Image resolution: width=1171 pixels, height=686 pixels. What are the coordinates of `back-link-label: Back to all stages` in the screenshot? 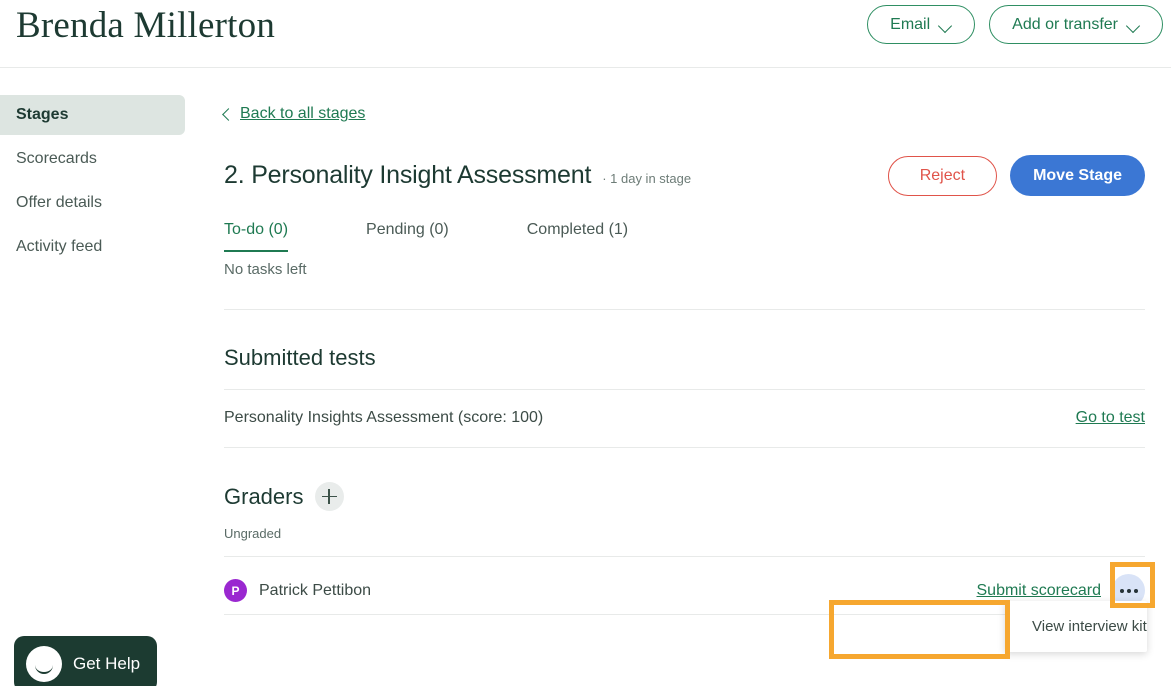 It's located at (303, 113).